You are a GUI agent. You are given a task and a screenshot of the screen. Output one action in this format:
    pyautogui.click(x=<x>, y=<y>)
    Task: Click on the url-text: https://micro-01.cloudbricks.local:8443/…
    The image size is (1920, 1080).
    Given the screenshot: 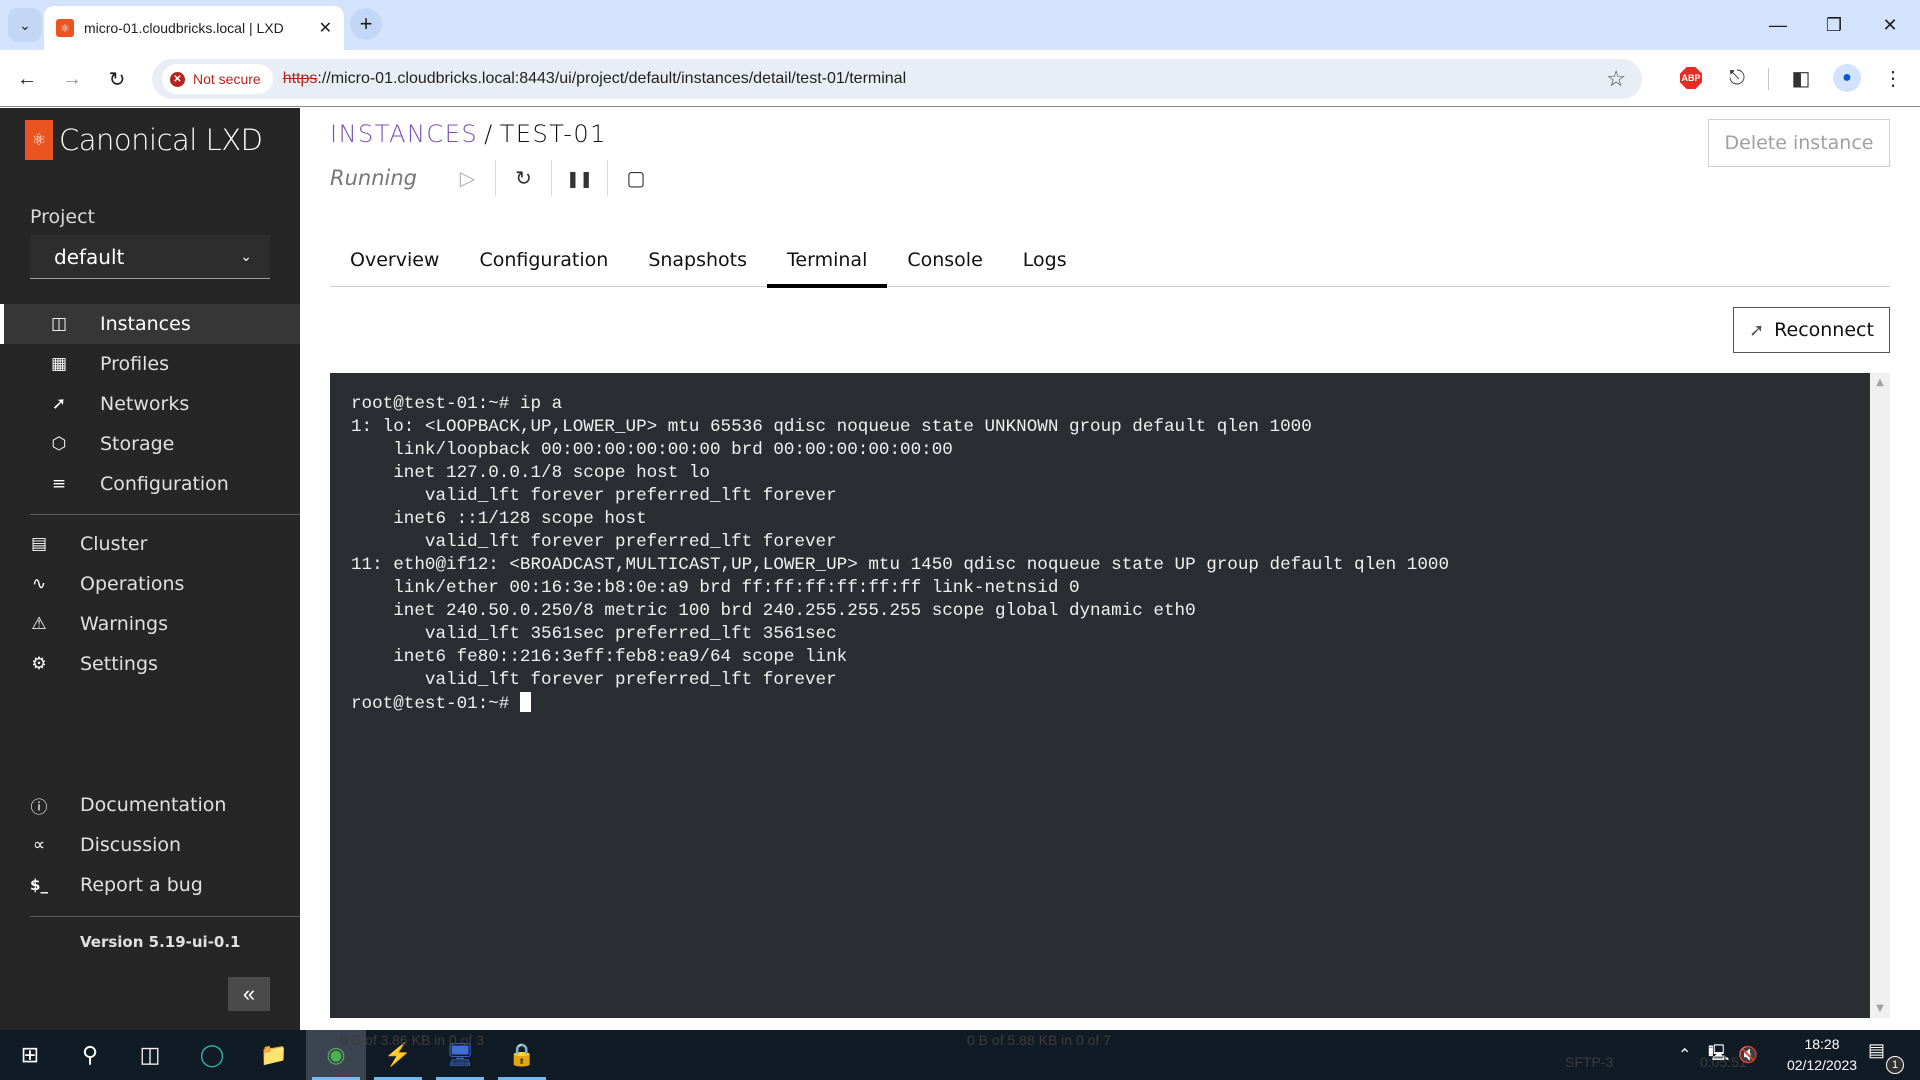 What is the action you would take?
    pyautogui.click(x=594, y=79)
    